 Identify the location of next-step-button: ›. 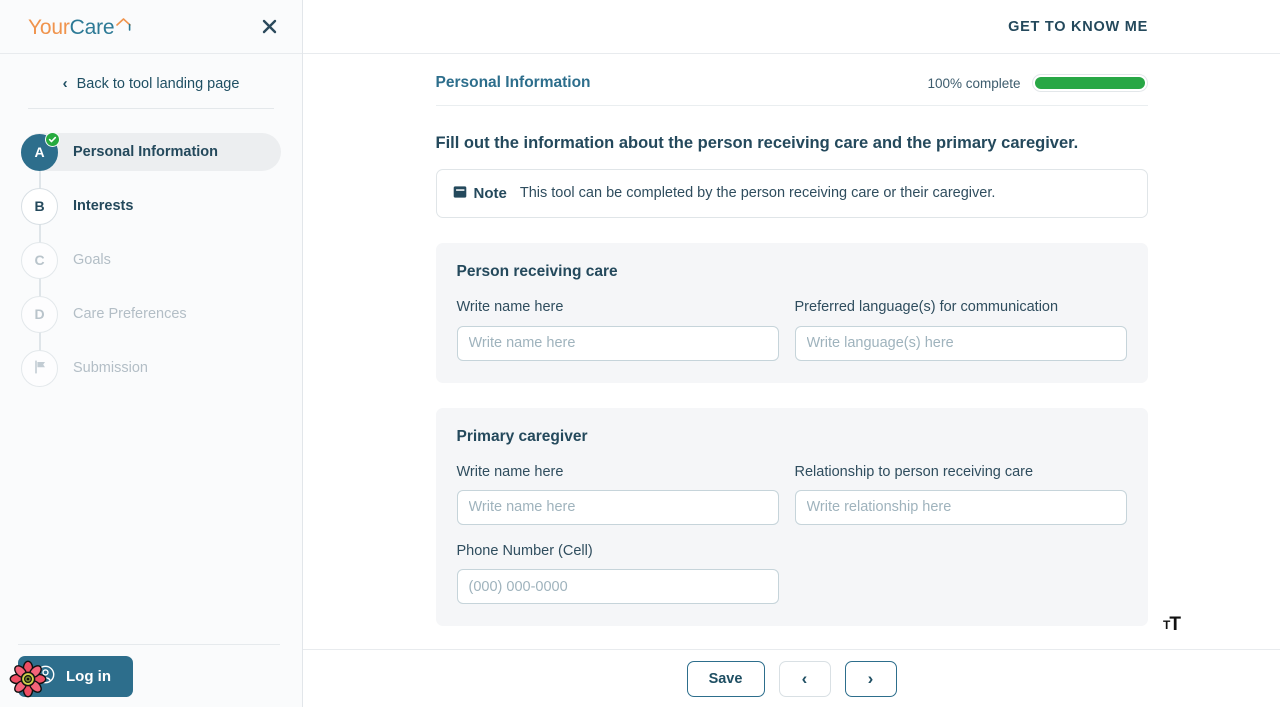
(870, 678).